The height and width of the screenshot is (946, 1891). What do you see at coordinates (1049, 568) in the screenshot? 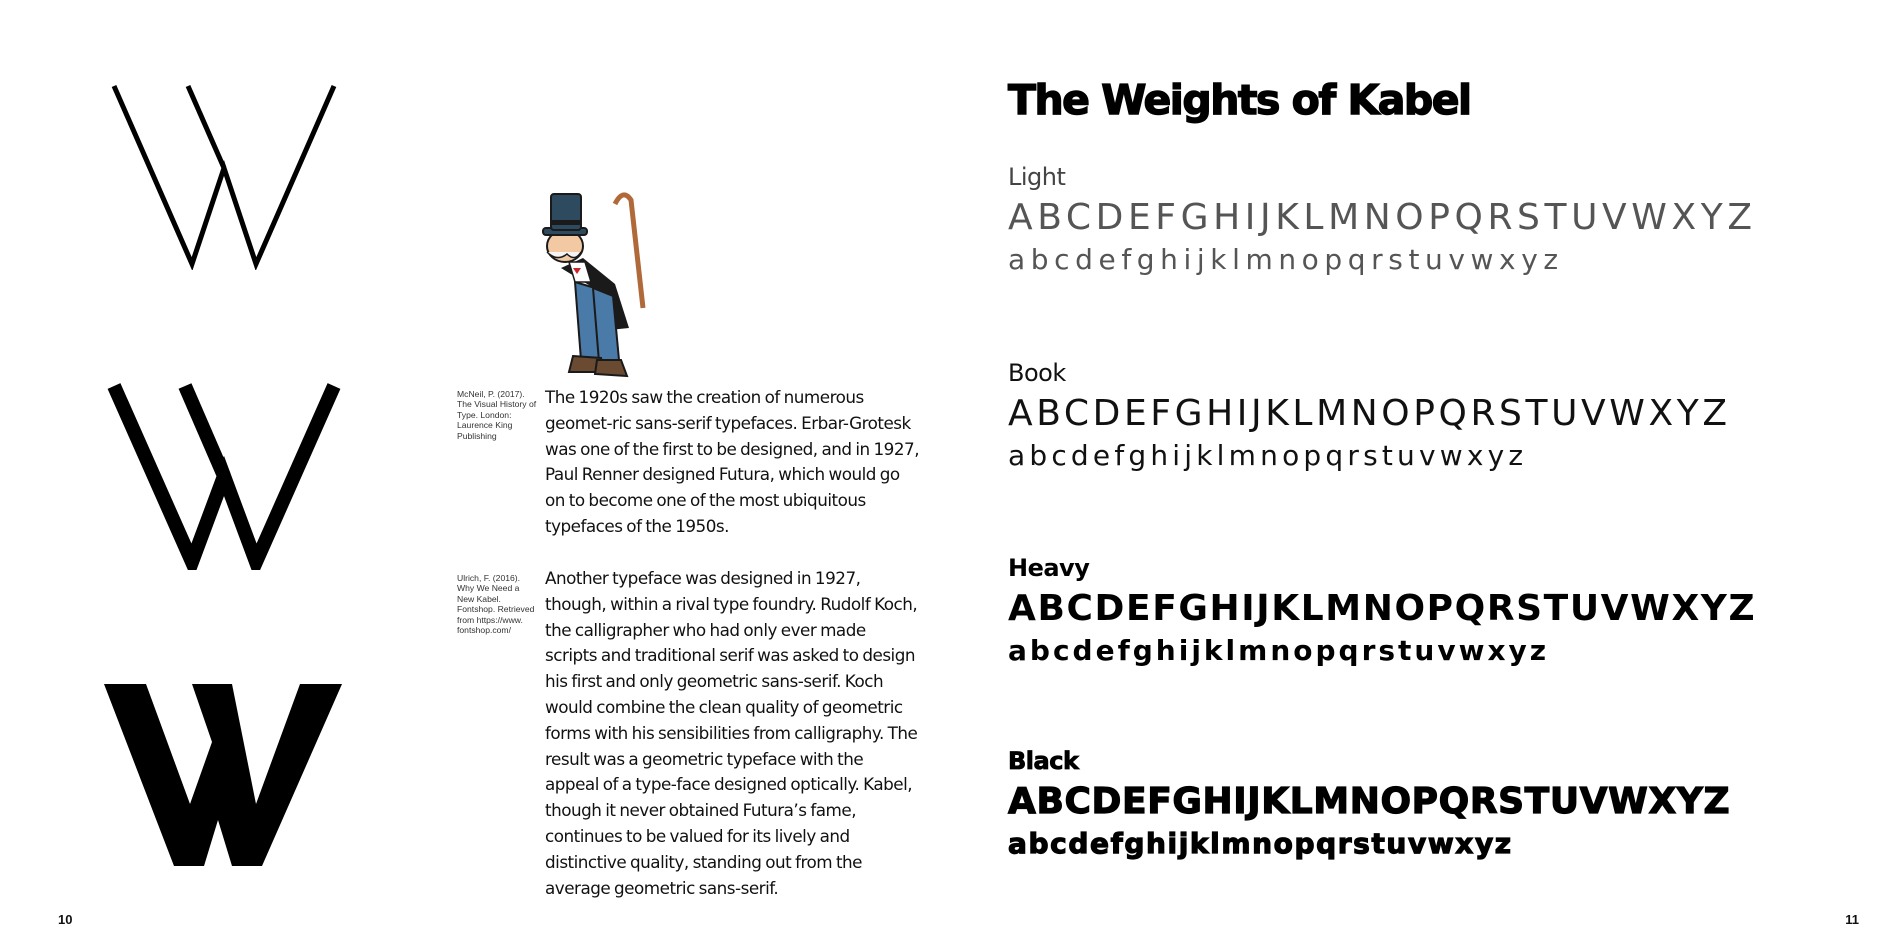
I see `weight-label: Heavy` at bounding box center [1049, 568].